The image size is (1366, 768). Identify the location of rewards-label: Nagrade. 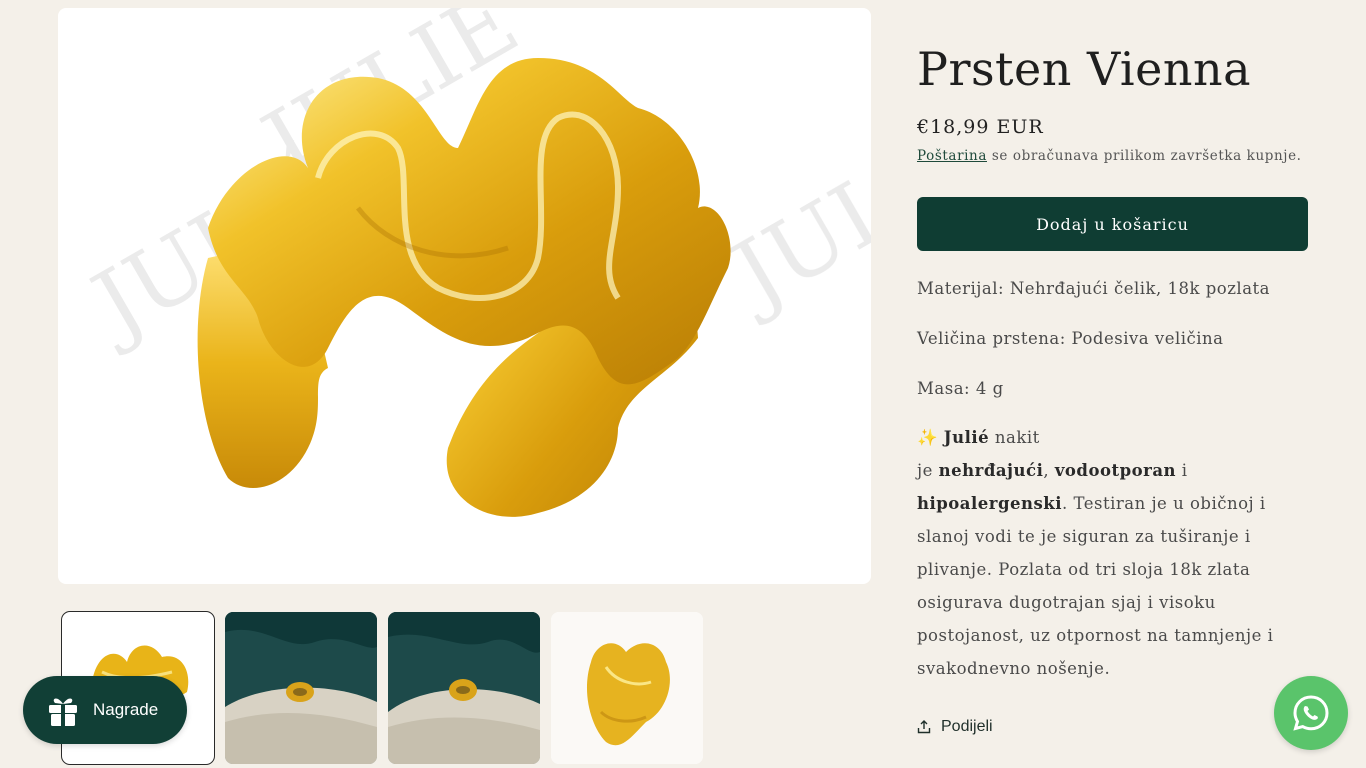
(126, 709).